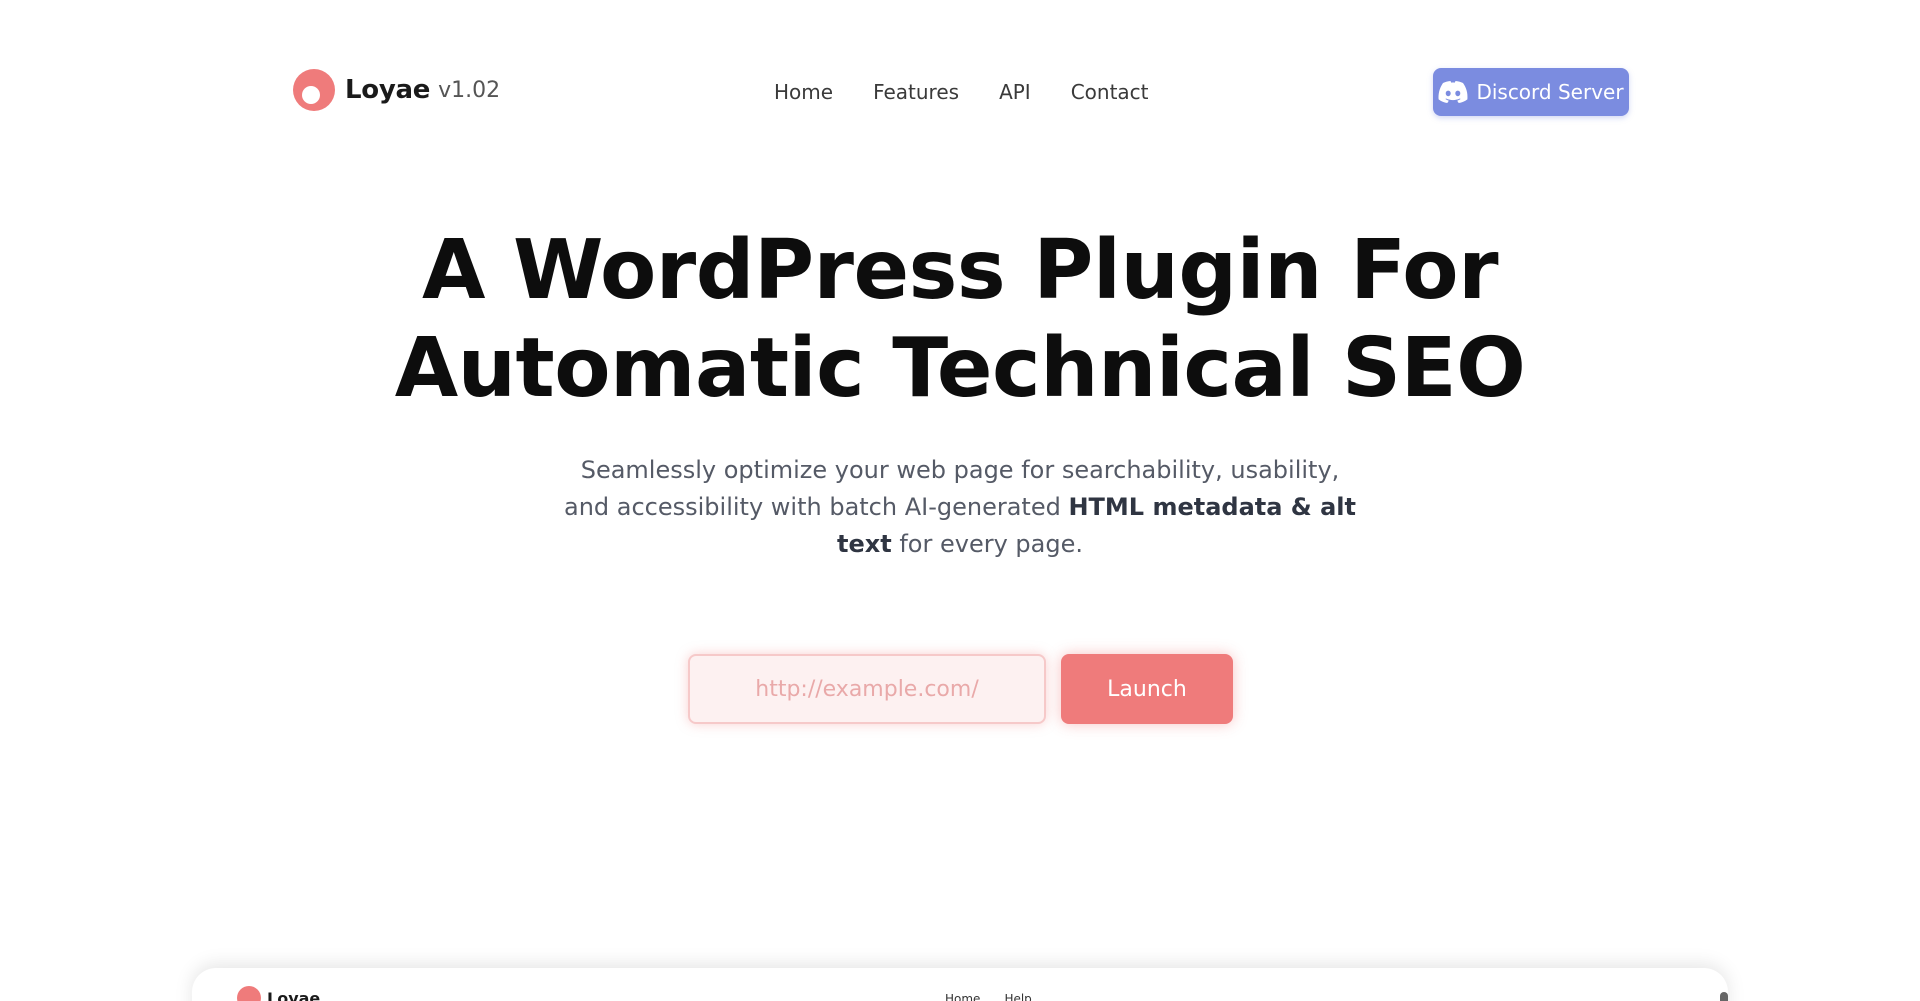 The image size is (1920, 1001). Describe the element at coordinates (987, 544) in the screenshot. I see `subtitle-text-2: for every page.` at that location.